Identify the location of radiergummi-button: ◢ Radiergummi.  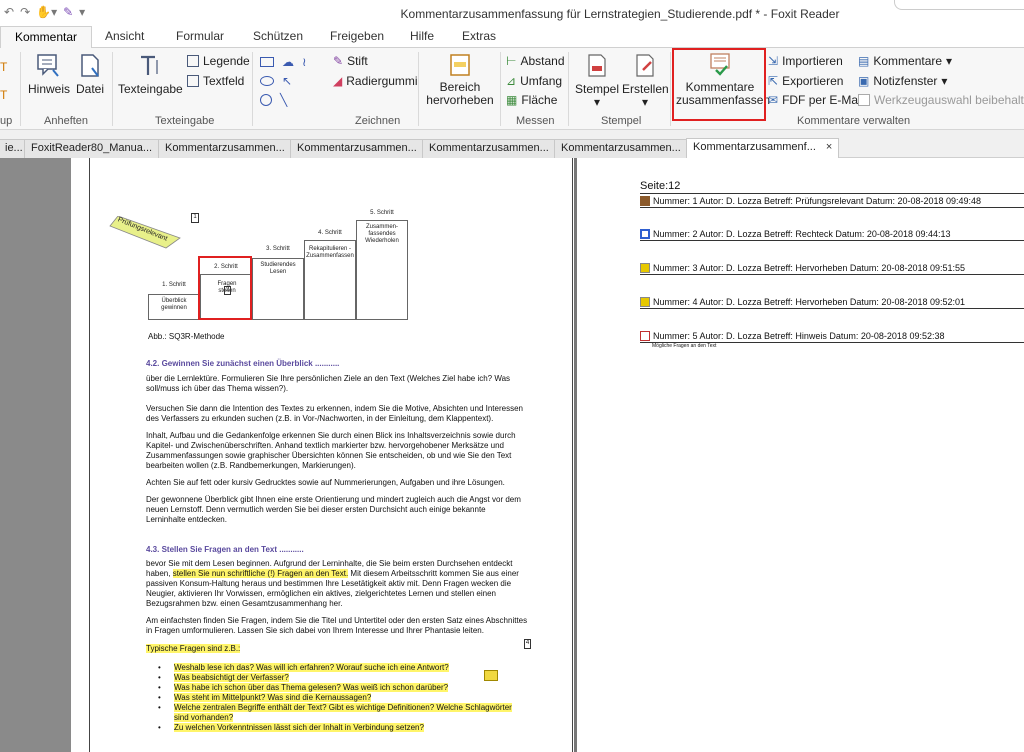
(375, 81).